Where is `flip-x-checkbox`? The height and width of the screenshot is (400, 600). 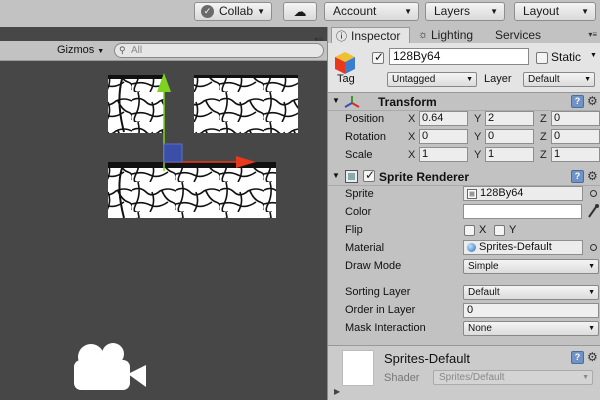
flip-x-checkbox is located at coordinates (469, 230).